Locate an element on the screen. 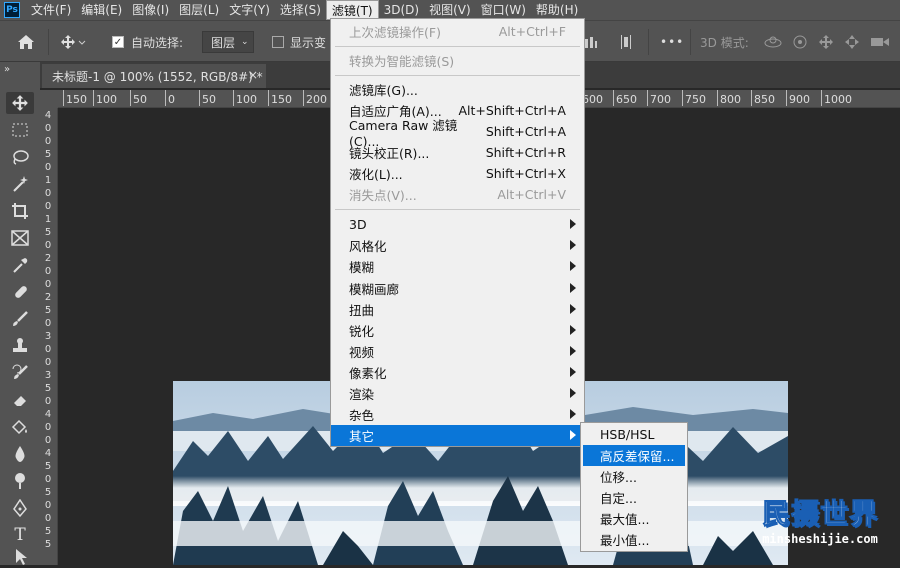 The width and height of the screenshot is (900, 568). clone-stamp-tool-icon is located at coordinates (20, 346).